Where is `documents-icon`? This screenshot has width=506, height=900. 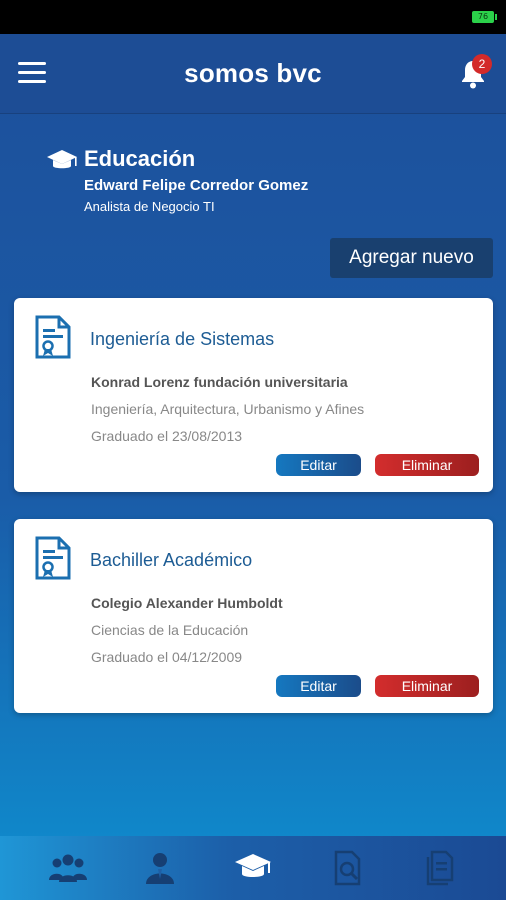
documents-icon is located at coordinates (440, 868).